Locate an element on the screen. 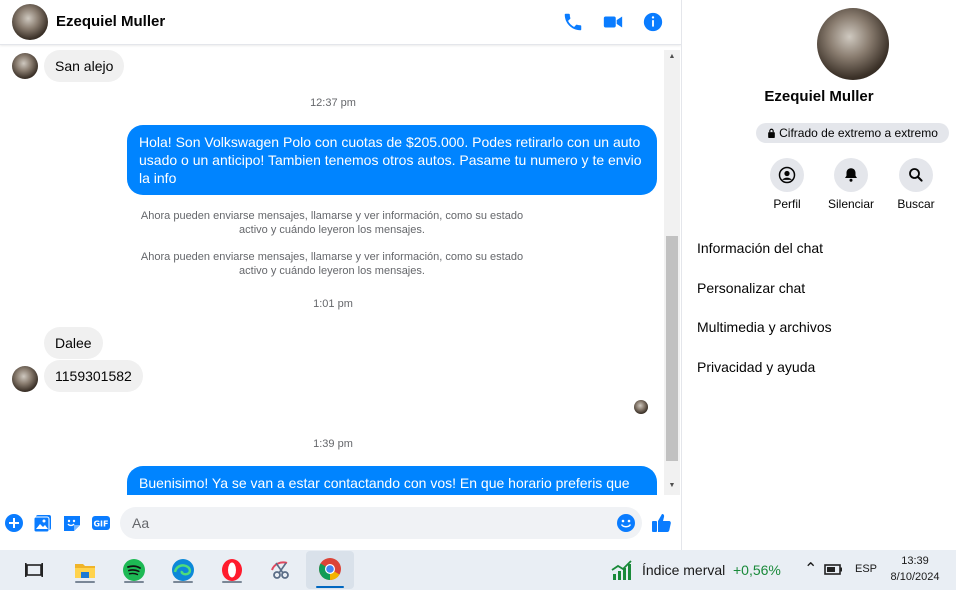  sidebar-contact-name: Ezequiel Muller is located at coordinates (819, 96).